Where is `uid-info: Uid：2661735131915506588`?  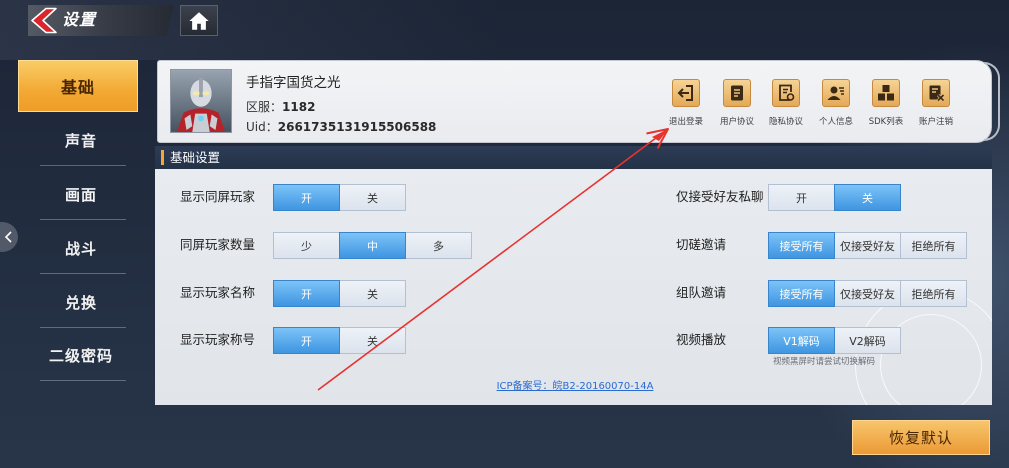
uid-info: Uid：2661735131915506588 is located at coordinates (341, 127).